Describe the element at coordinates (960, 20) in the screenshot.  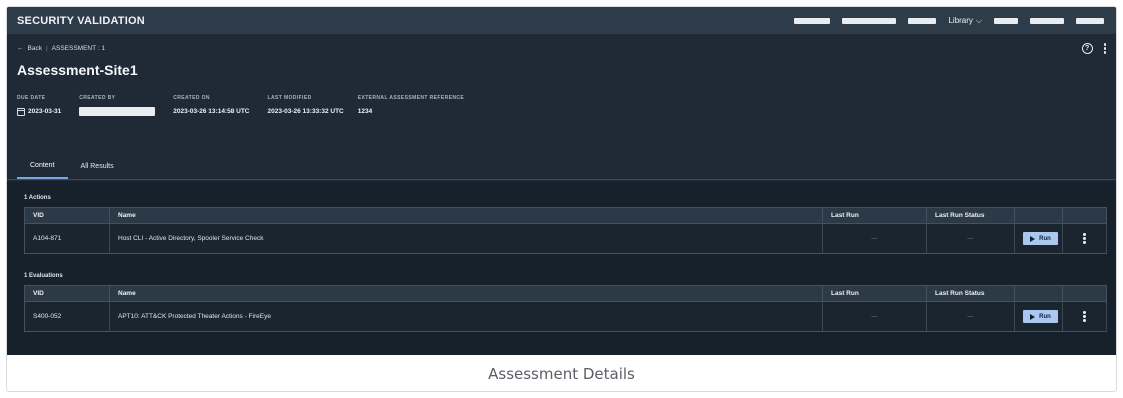
I see `library-label: Library` at that location.